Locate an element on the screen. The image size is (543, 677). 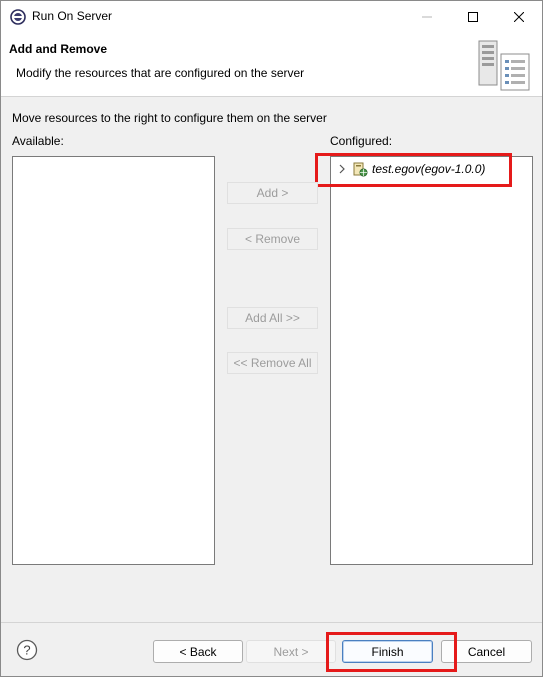
chevron-right-icon is located at coordinates (342, 169).